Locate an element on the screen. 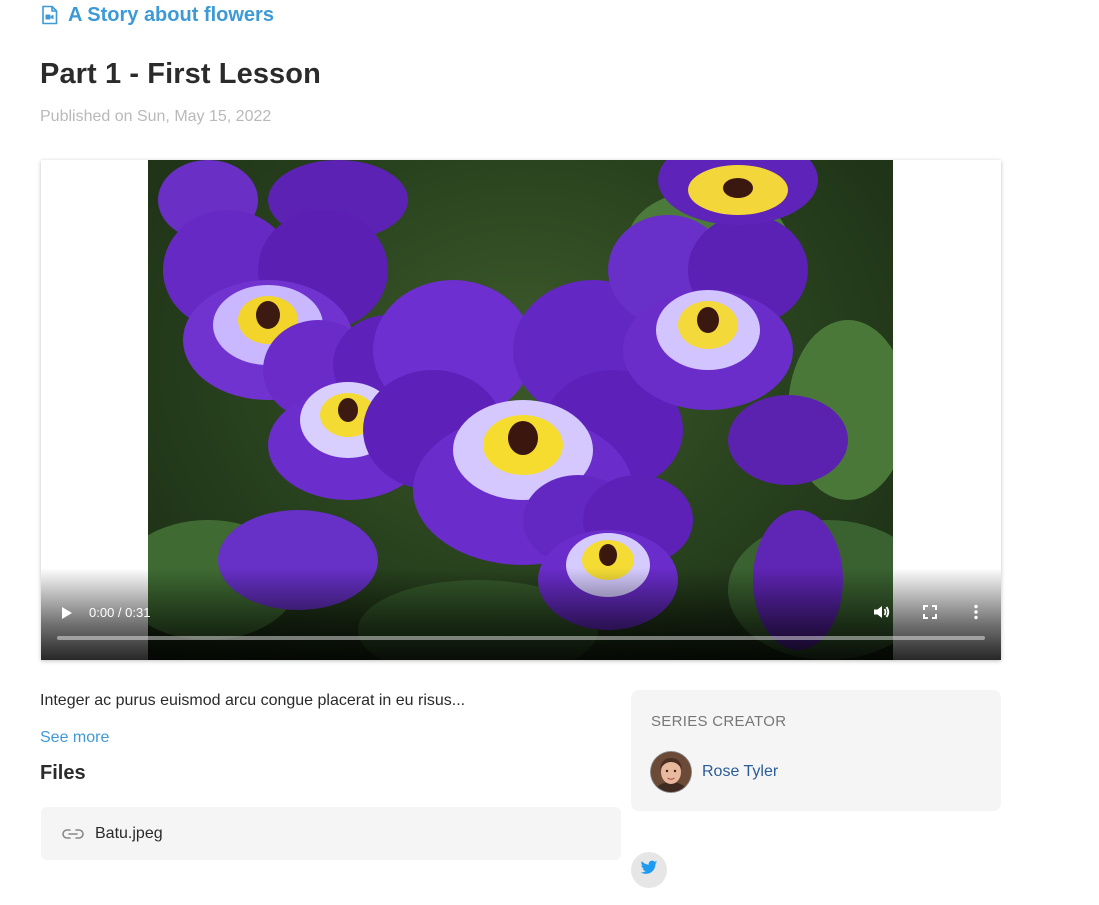  series-creator-label: SERIES CREATOR is located at coordinates (719, 721).